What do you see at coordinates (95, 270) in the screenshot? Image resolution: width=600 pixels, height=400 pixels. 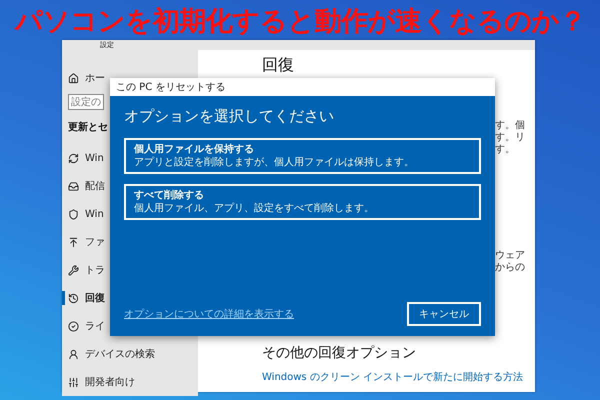 I see `sidebar-item: トラ` at bounding box center [95, 270].